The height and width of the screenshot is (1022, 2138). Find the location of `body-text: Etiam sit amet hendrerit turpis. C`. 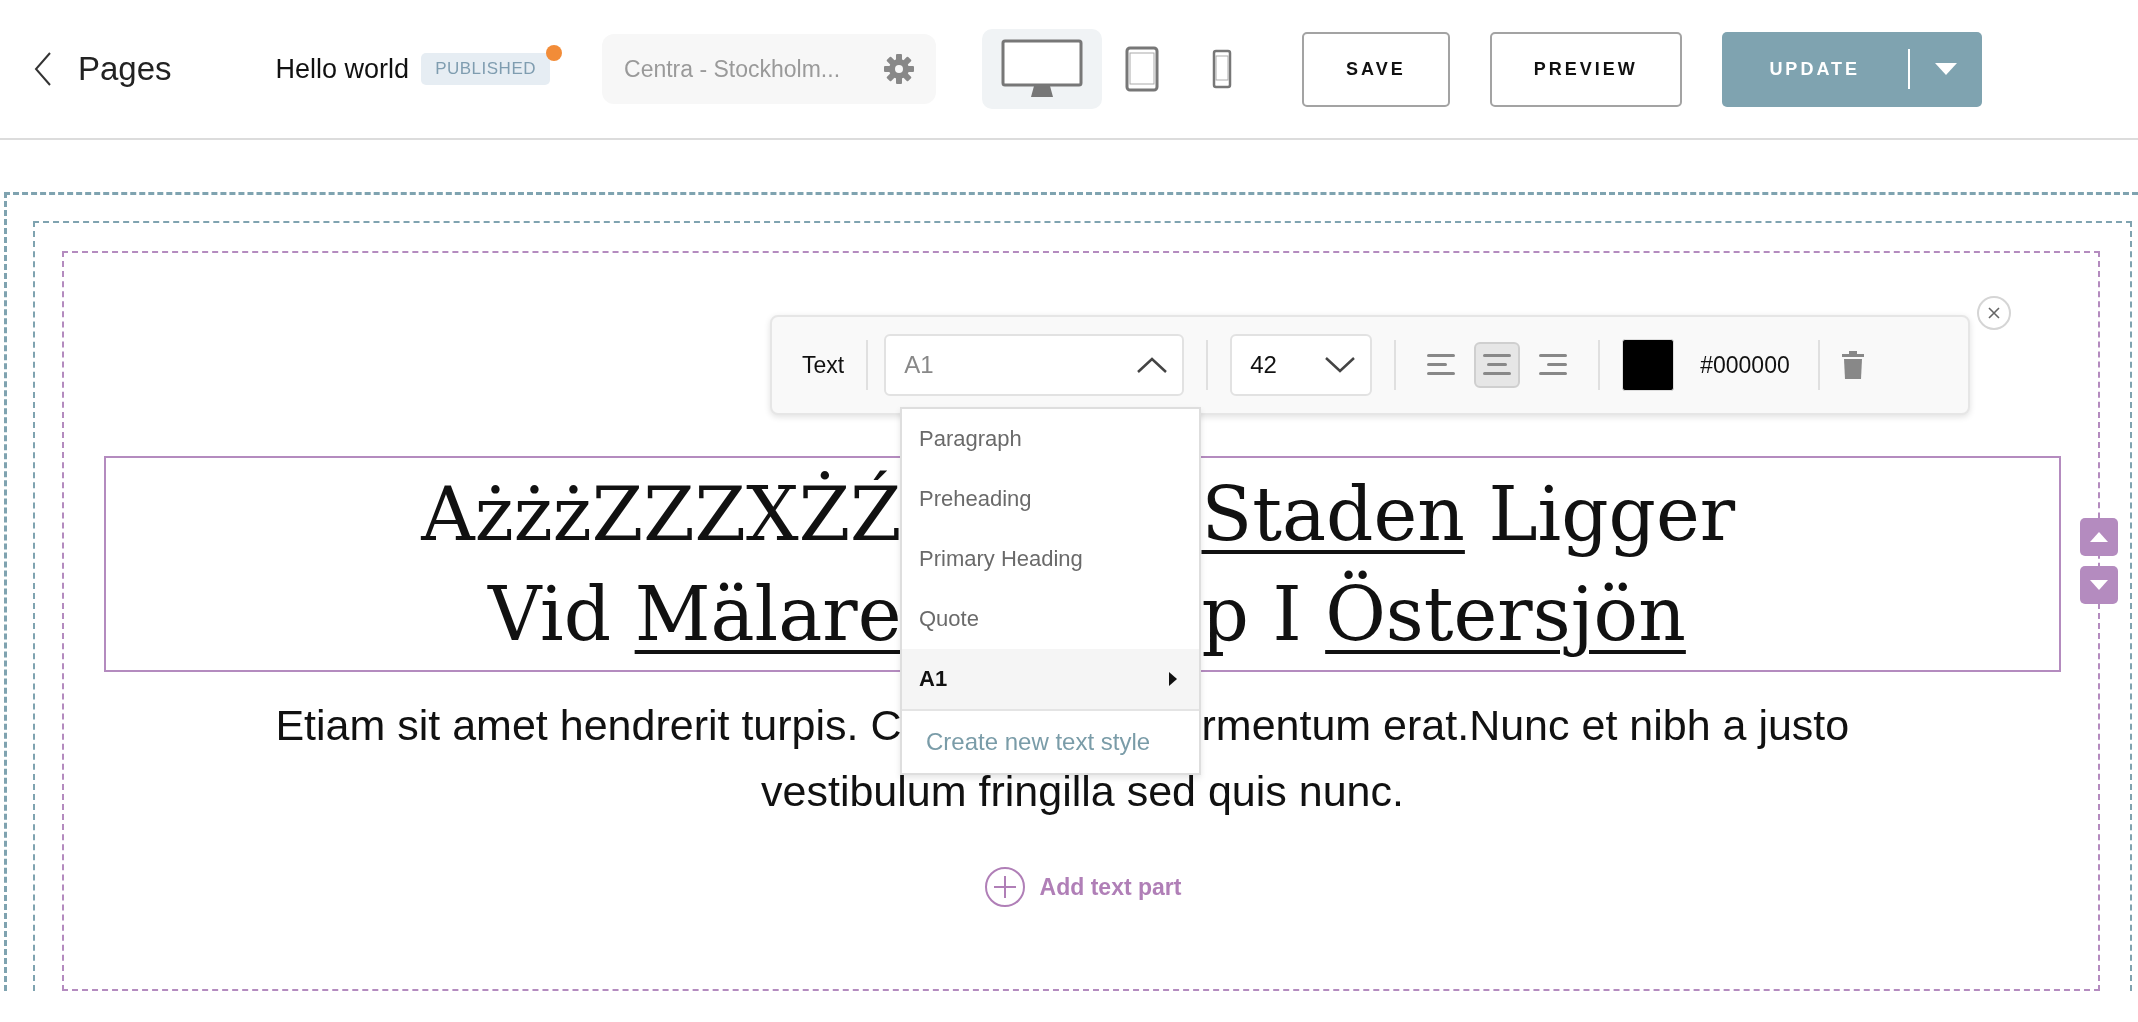

body-text: Etiam sit amet hendrerit turpis. C is located at coordinates (588, 725).